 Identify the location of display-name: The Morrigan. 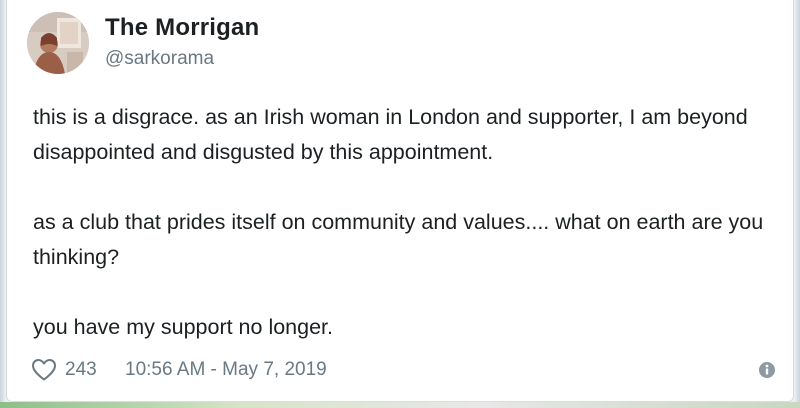
(182, 28).